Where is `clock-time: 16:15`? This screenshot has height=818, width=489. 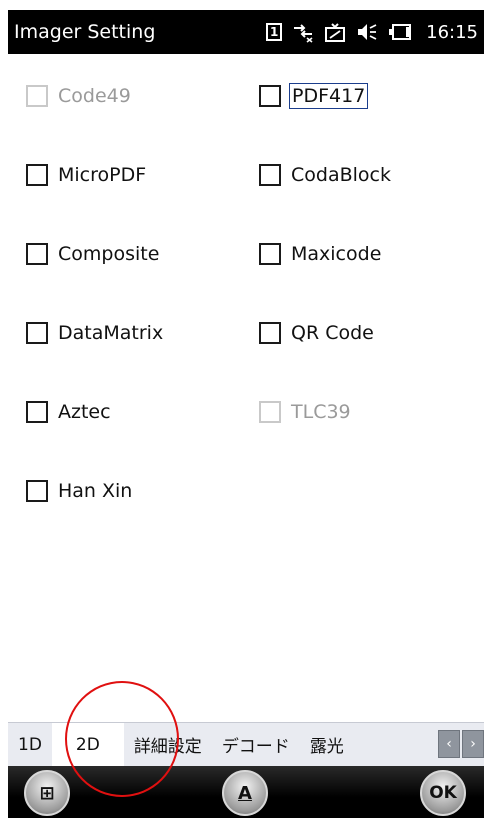 clock-time: 16:15 is located at coordinates (452, 32).